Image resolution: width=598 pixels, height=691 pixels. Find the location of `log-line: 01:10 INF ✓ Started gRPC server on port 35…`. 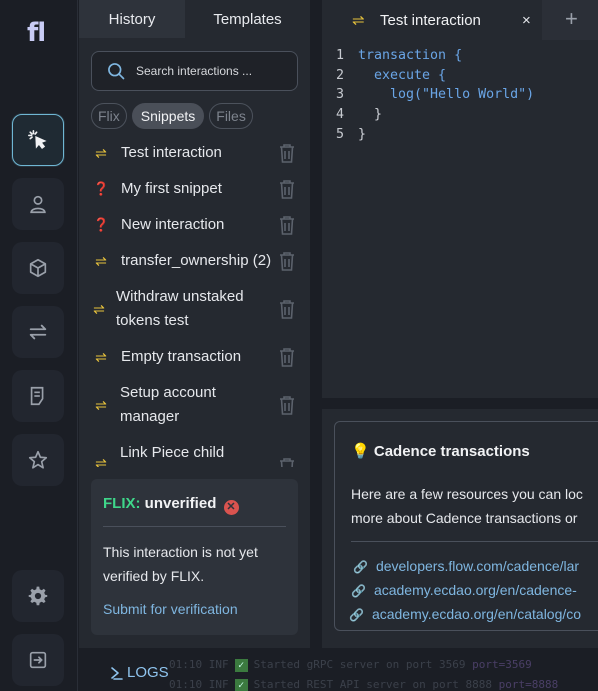

log-line: 01:10 INF ✓ Started gRPC server on port 35… is located at coordinates (350, 665).